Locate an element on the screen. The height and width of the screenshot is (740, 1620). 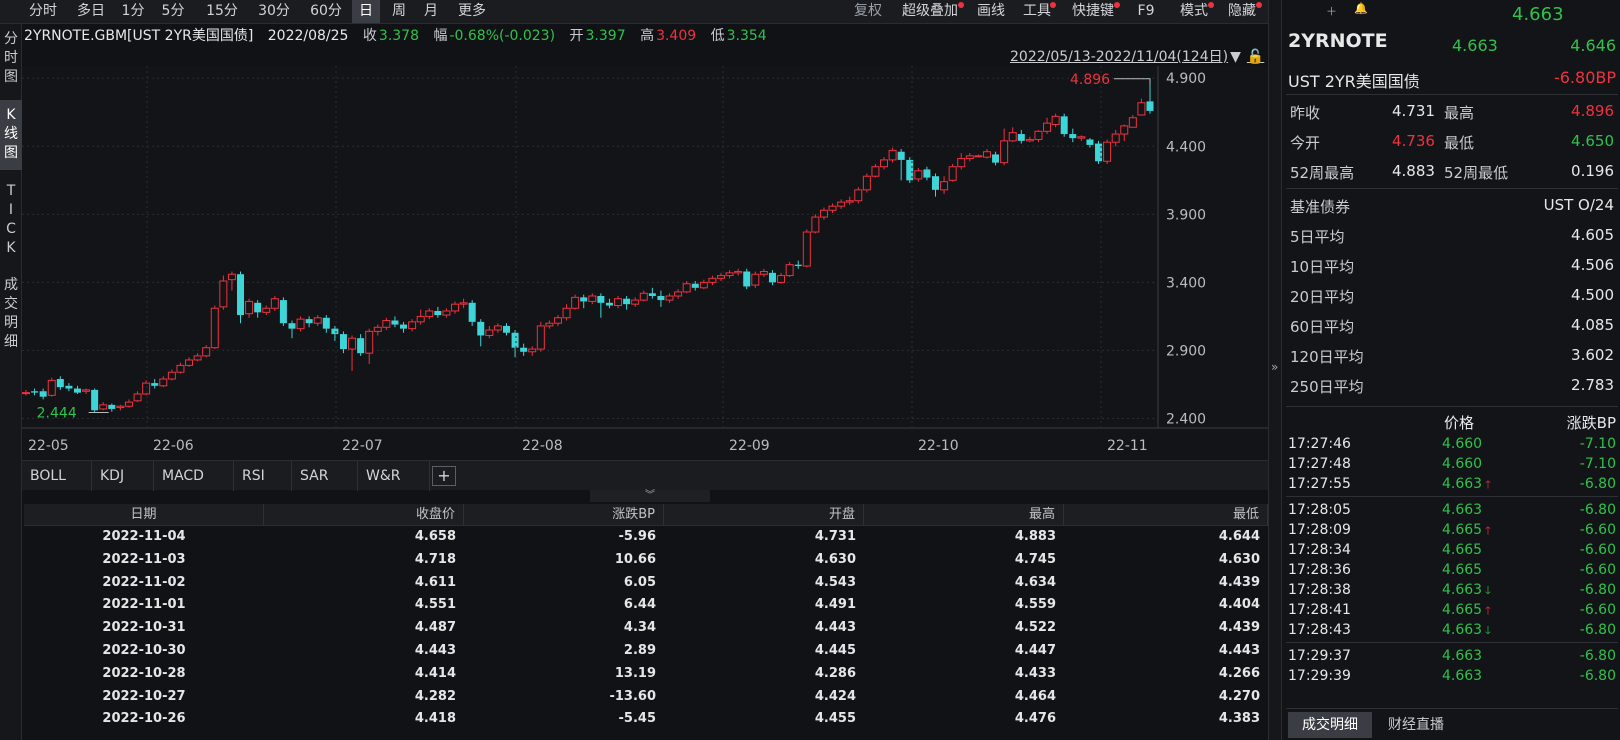
col-date: 日期 is located at coordinates (144, 514).